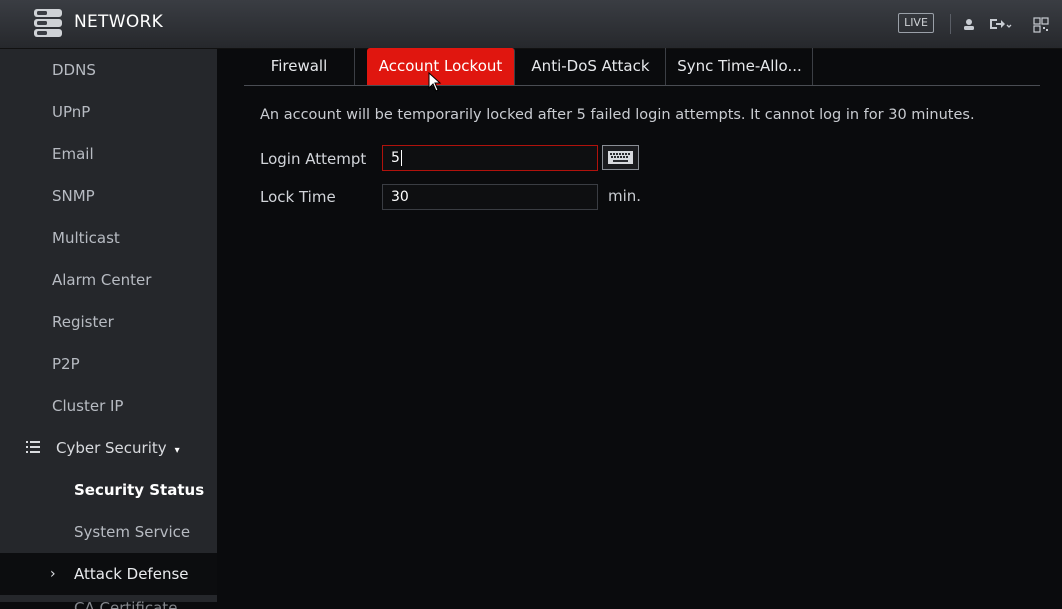  I want to click on top-bar: NETWORK LIVE, so click(531, 24).